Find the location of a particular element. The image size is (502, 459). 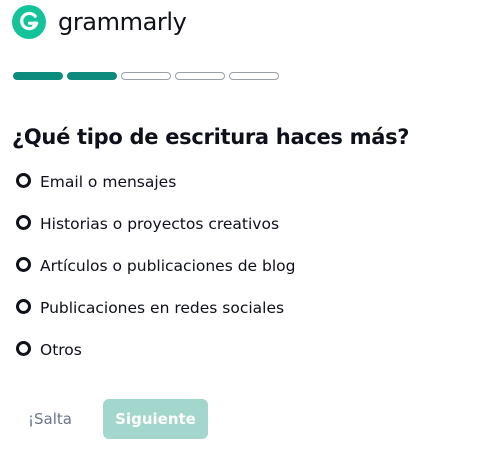

option-email: Email o mensajes is located at coordinates (156, 182).